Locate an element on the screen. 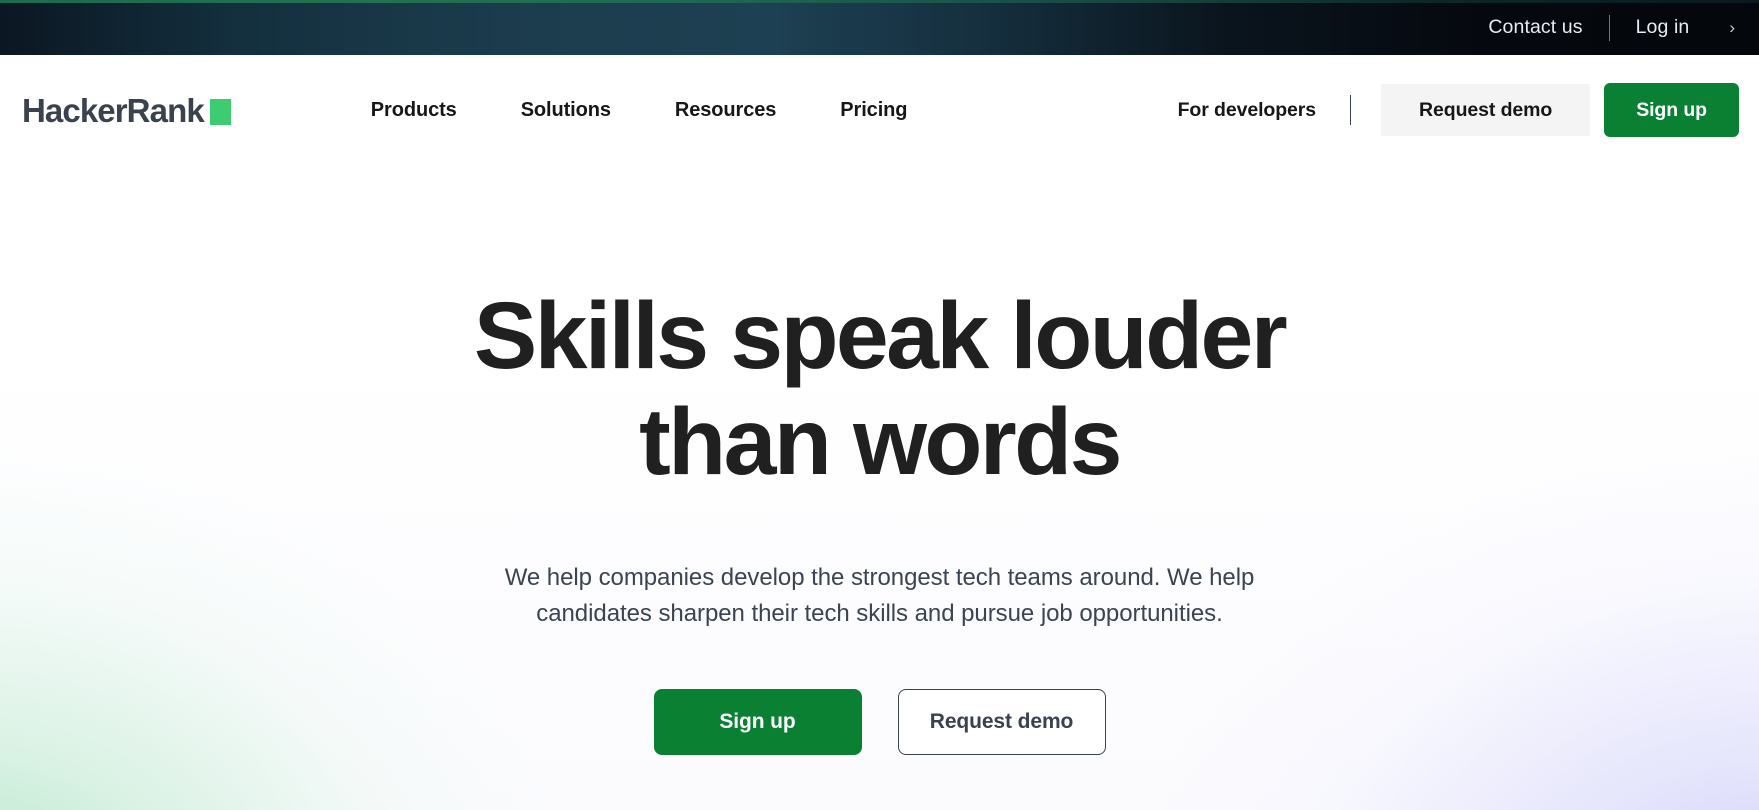  hero-cta-group: Sign up Request demo is located at coordinates (879, 721).